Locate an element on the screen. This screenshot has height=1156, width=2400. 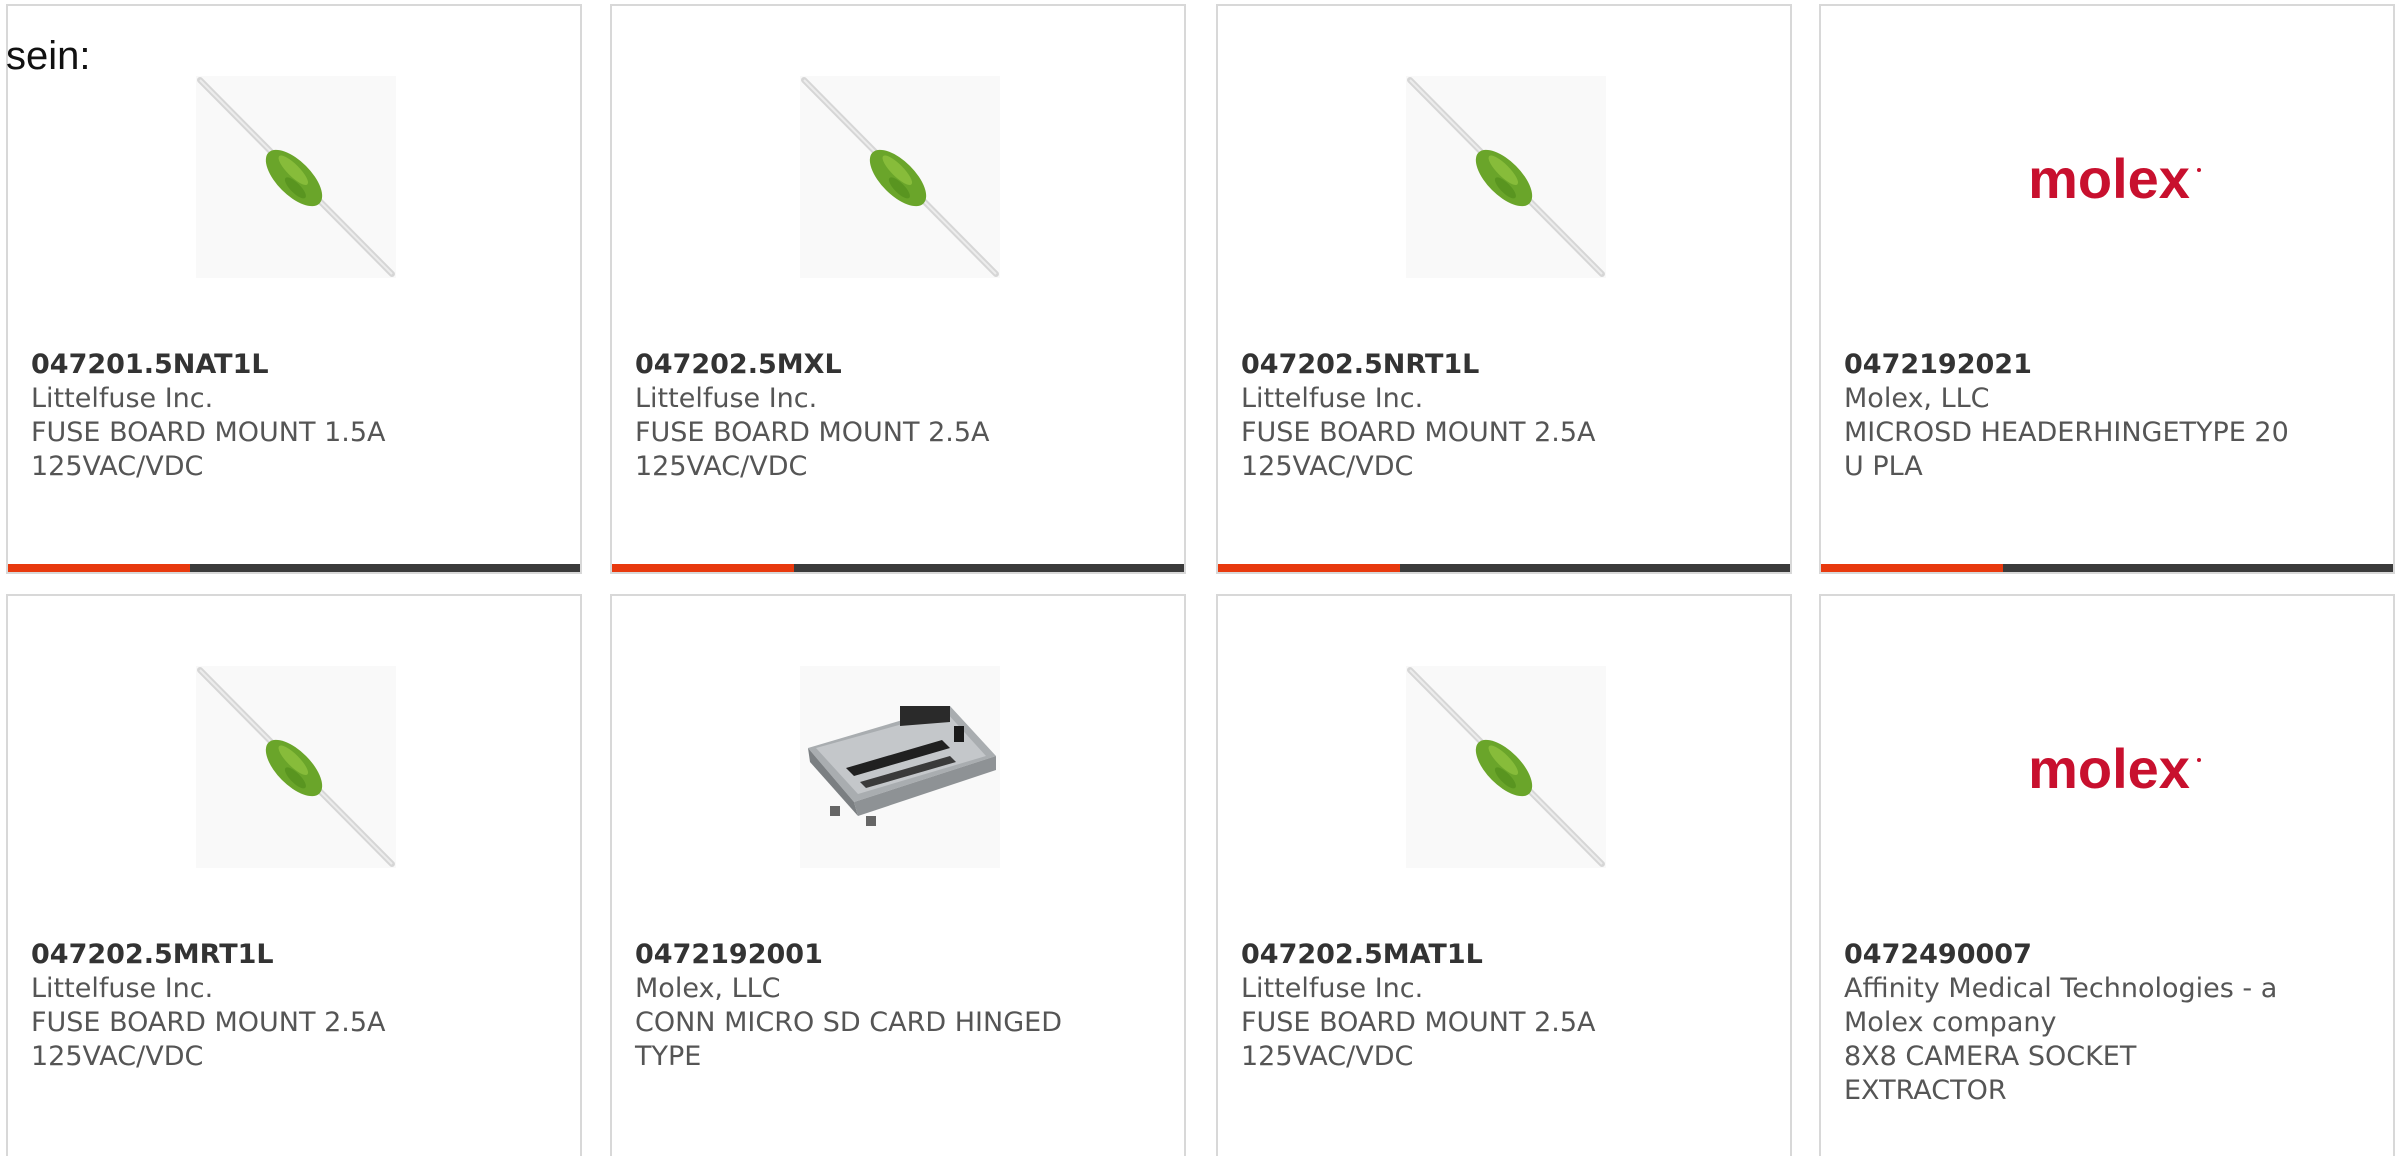
part-number-link: 0472192001 is located at coordinates (895, 955).